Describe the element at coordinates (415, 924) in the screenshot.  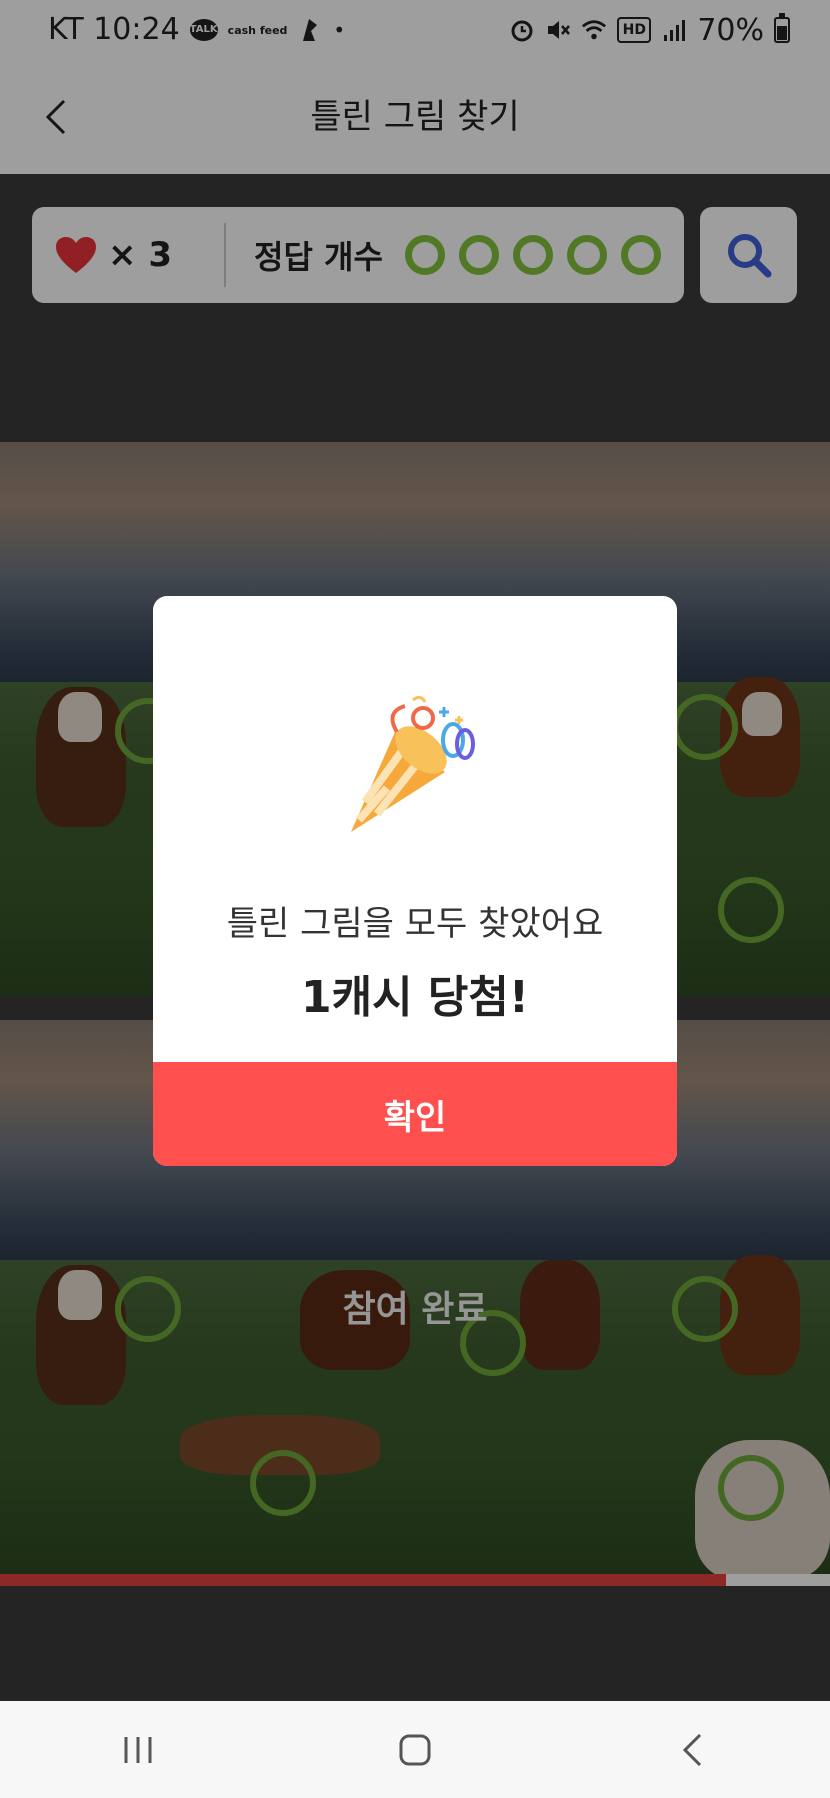
I see `dialog-message: 틀린 그림을 모두 찾았어요` at that location.